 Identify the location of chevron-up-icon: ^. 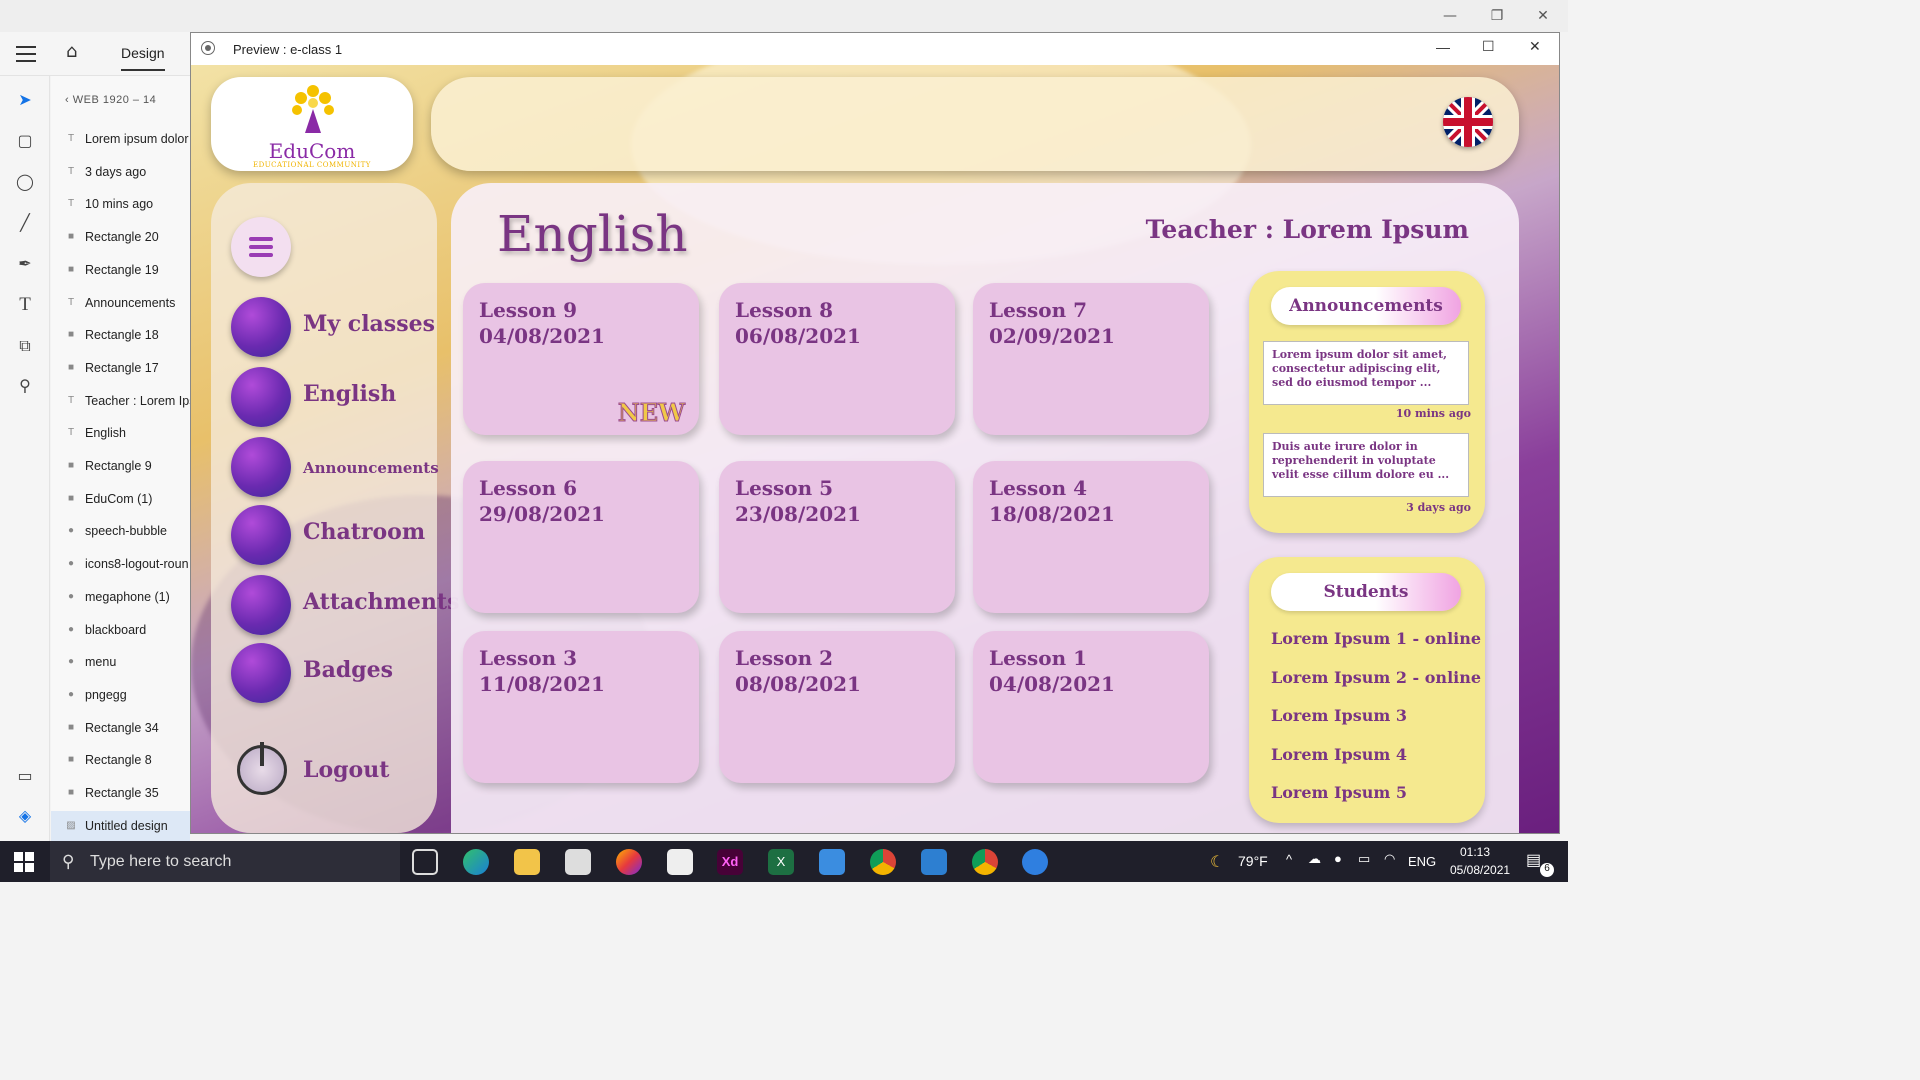
(1289, 859).